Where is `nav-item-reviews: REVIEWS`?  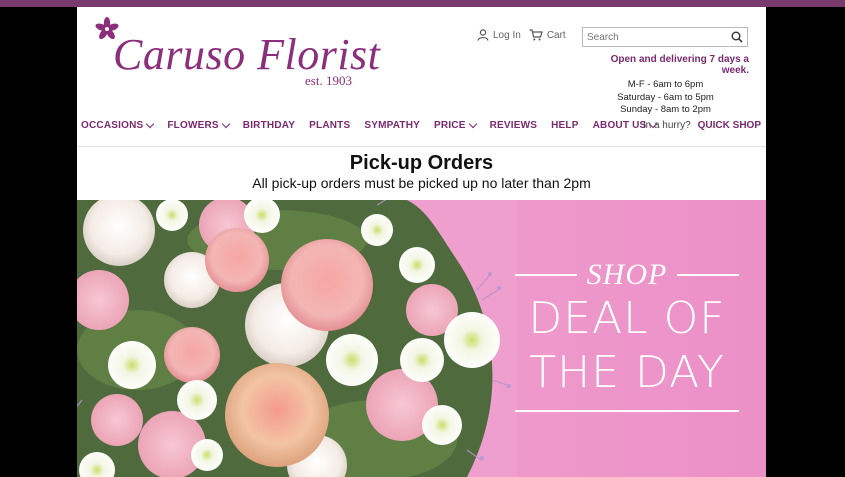
nav-item-reviews: REVIEWS is located at coordinates (514, 125).